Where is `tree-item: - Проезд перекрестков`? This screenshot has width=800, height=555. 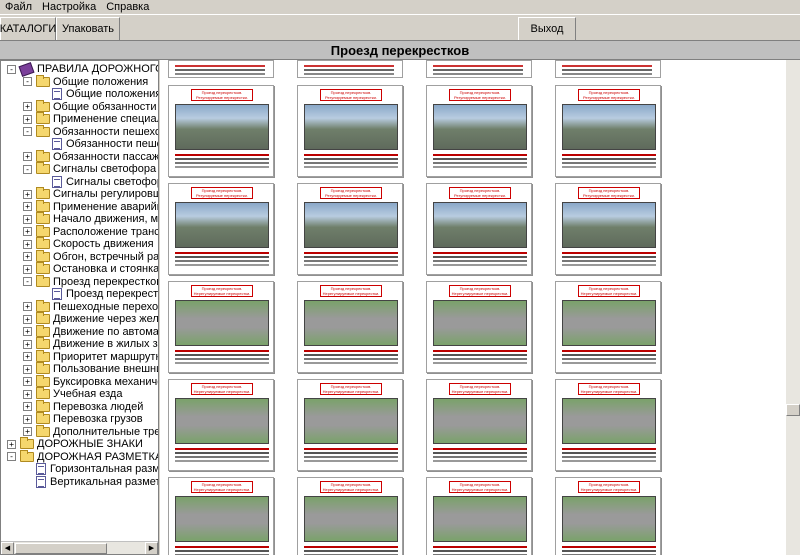 tree-item: - Проезд перекрестков is located at coordinates (90, 281).